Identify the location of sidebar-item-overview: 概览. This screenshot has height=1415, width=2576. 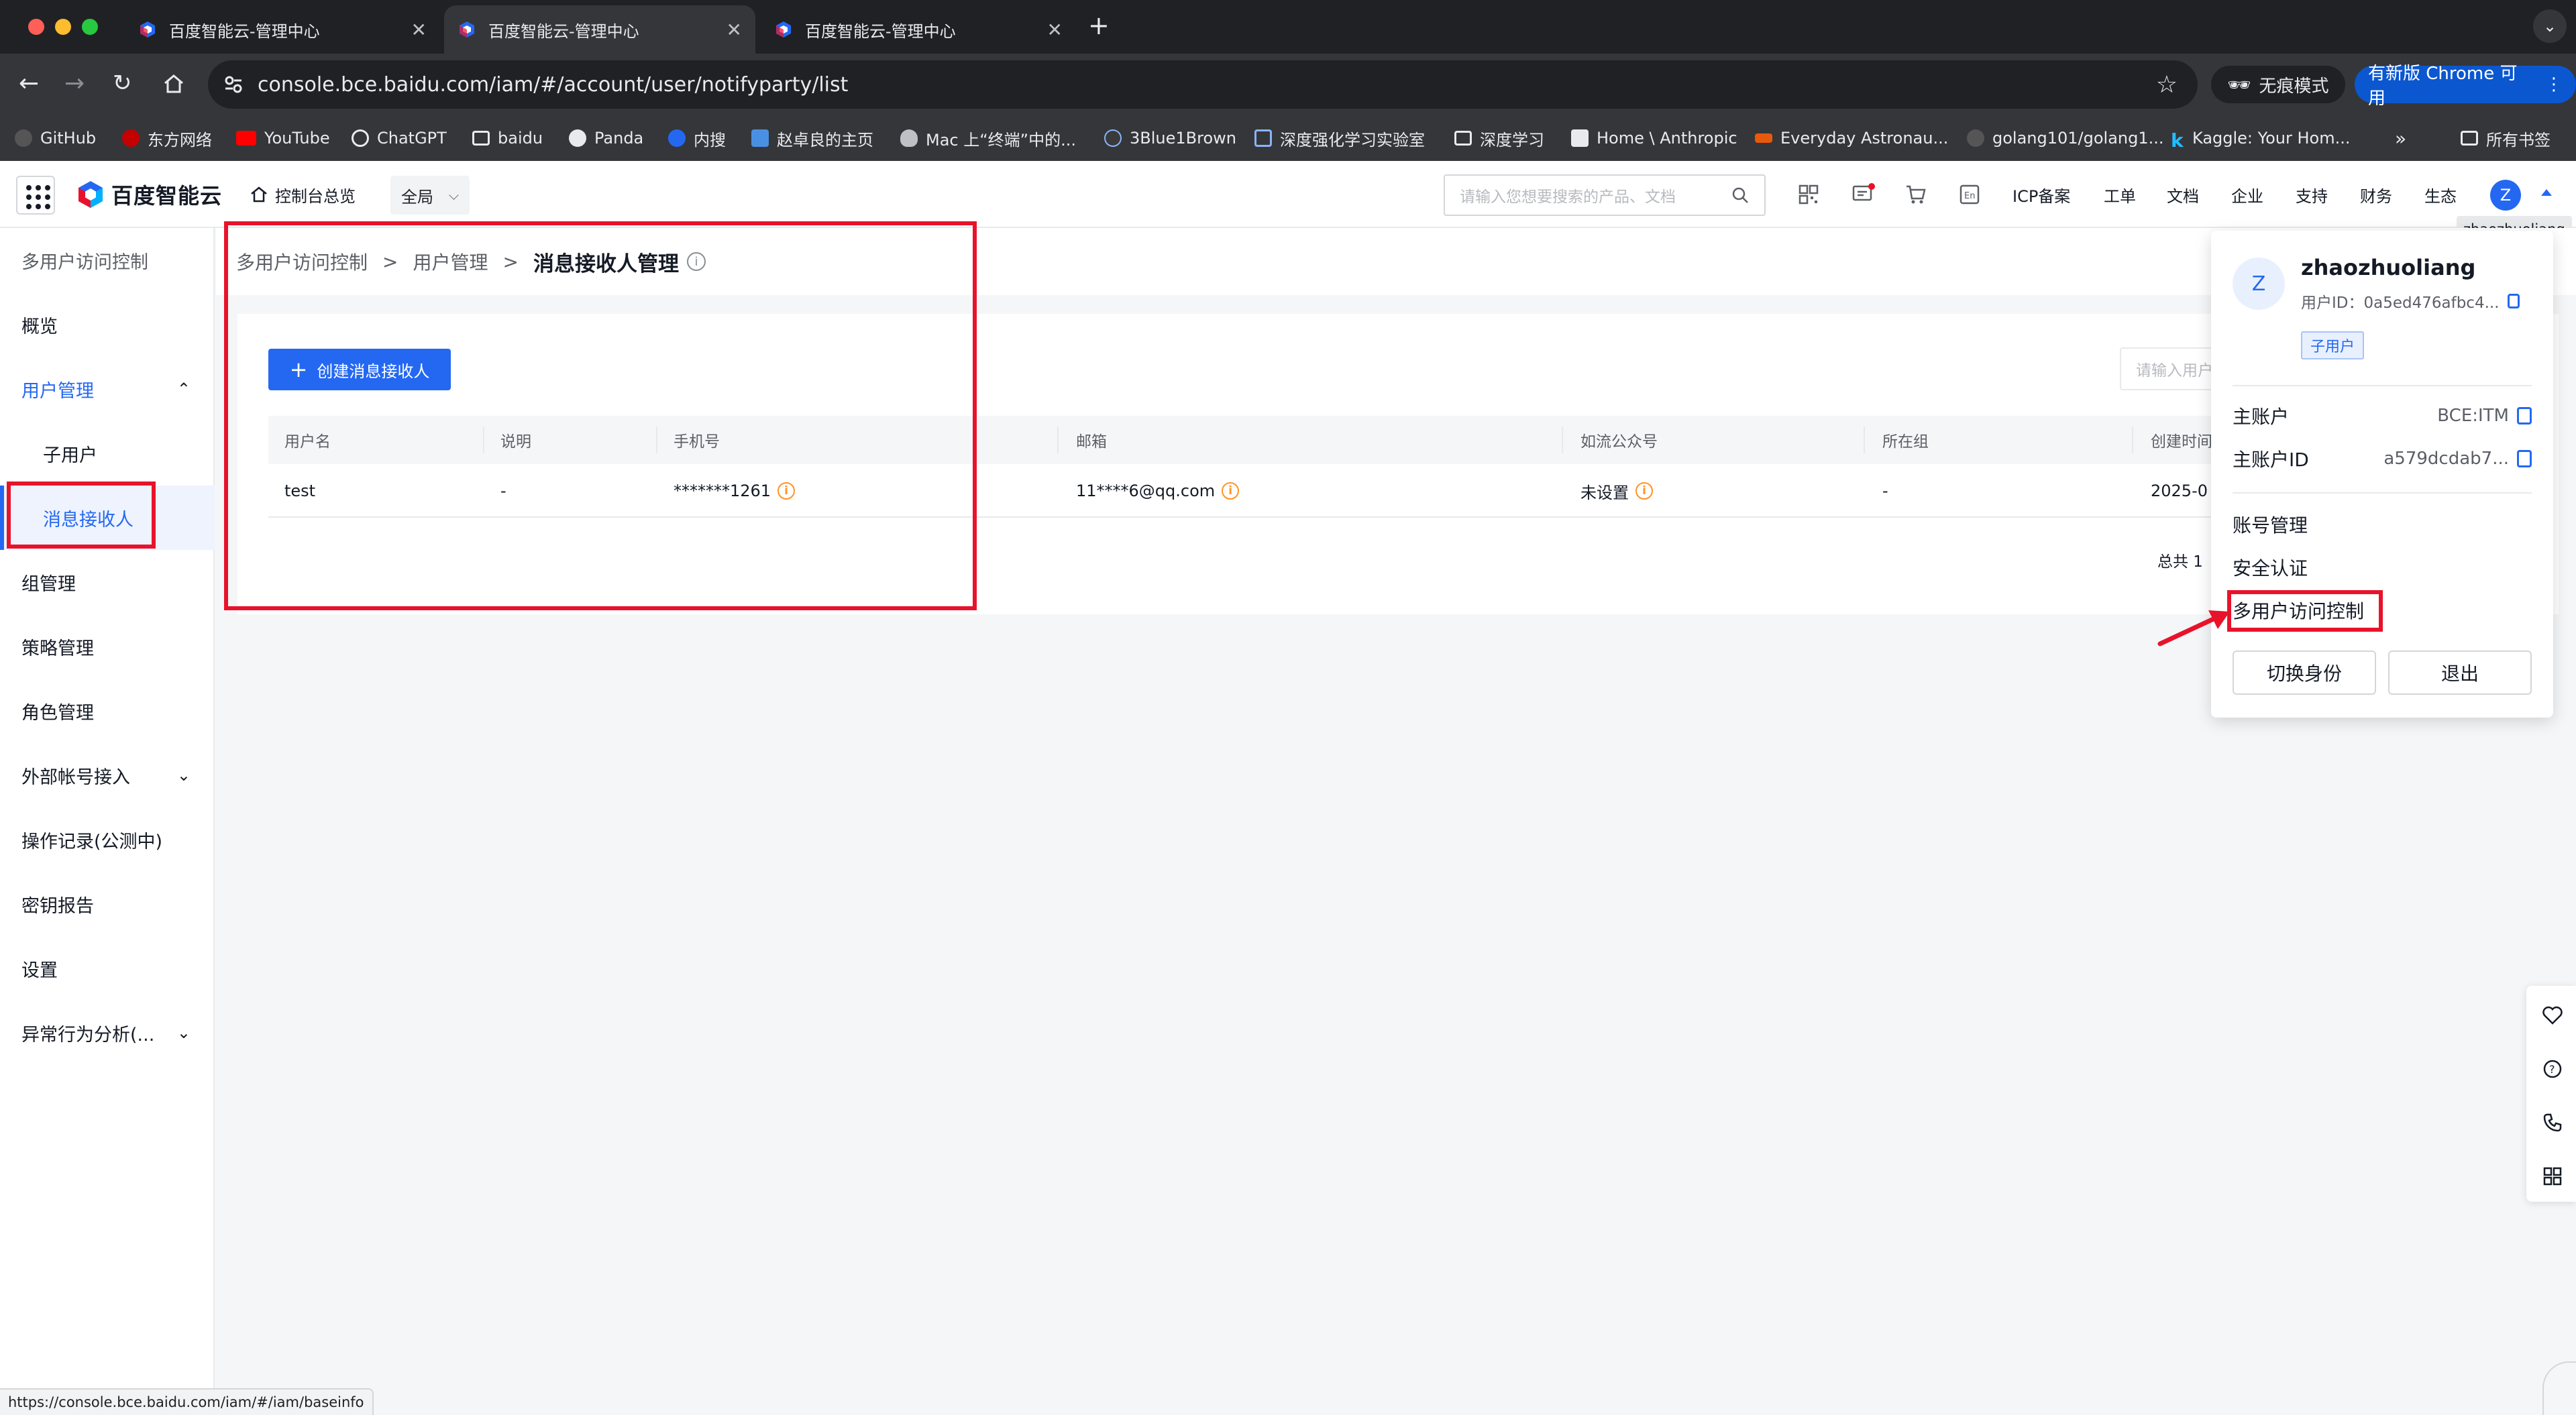
(107, 324).